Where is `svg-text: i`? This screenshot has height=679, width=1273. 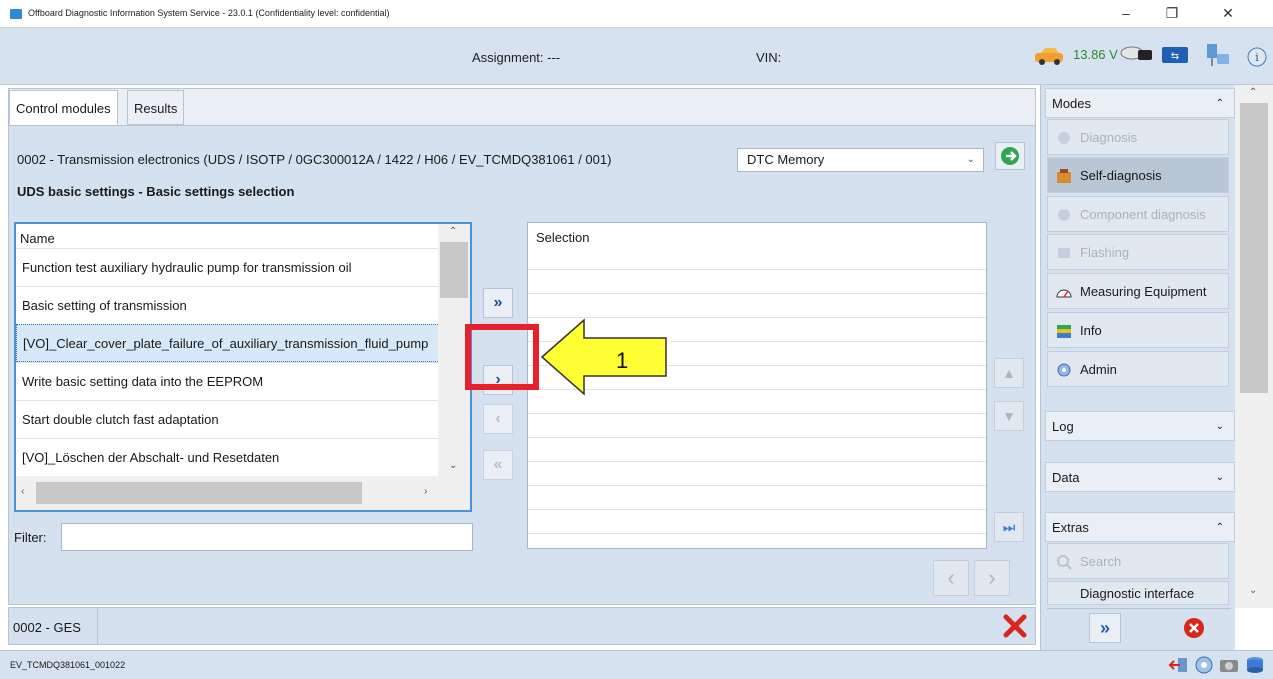 svg-text: i is located at coordinates (1257, 57).